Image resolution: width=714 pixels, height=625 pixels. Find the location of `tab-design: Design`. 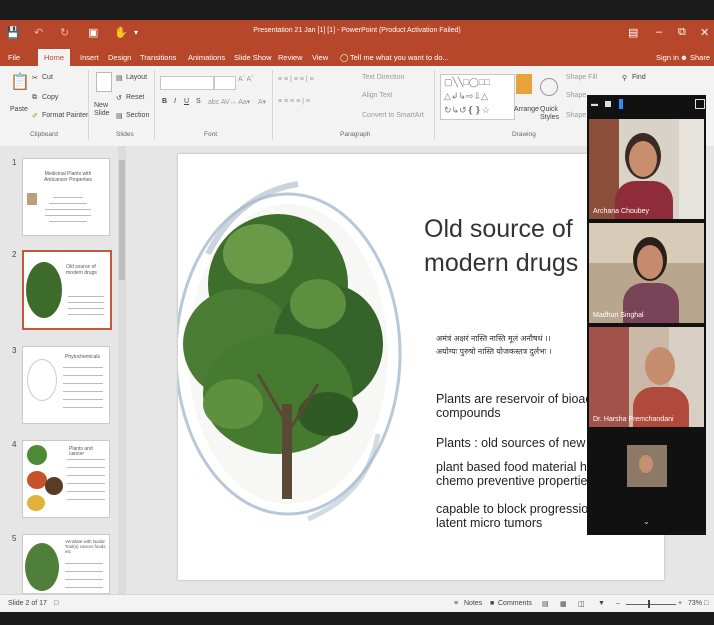

tab-design: Design is located at coordinates (119, 57).